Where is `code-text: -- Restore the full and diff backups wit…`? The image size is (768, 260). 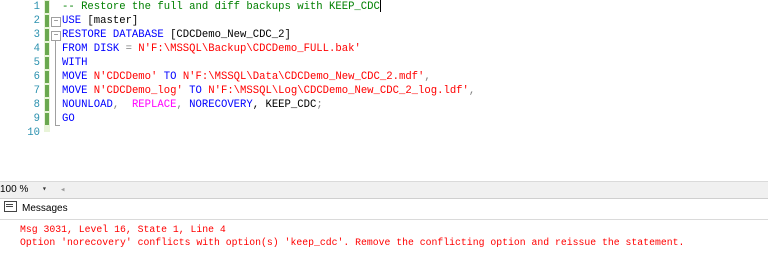 code-text: -- Restore the full and diff backups wit… is located at coordinates (221, 7).